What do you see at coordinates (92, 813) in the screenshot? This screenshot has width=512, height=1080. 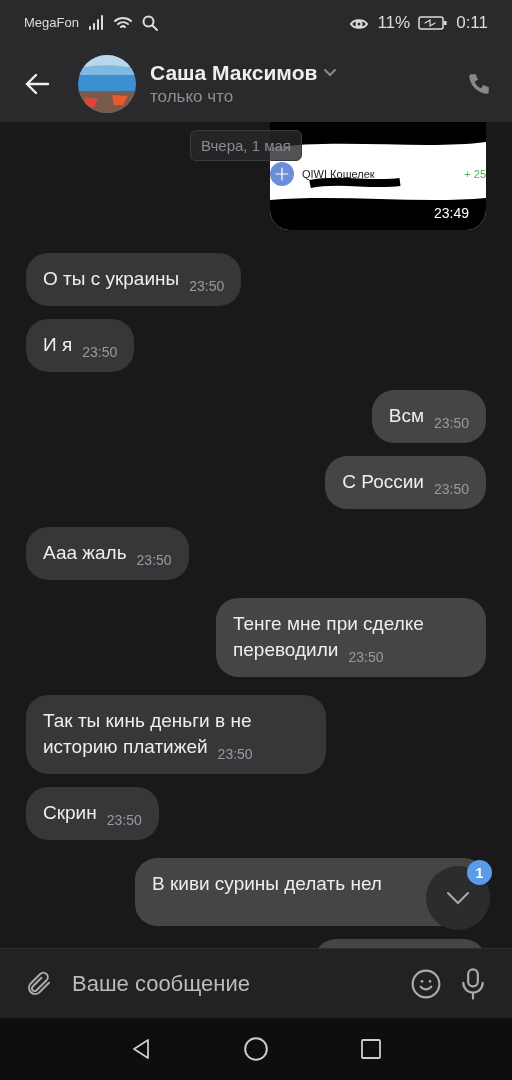 I see `message-bubble: Скрин 23:50` at bounding box center [92, 813].